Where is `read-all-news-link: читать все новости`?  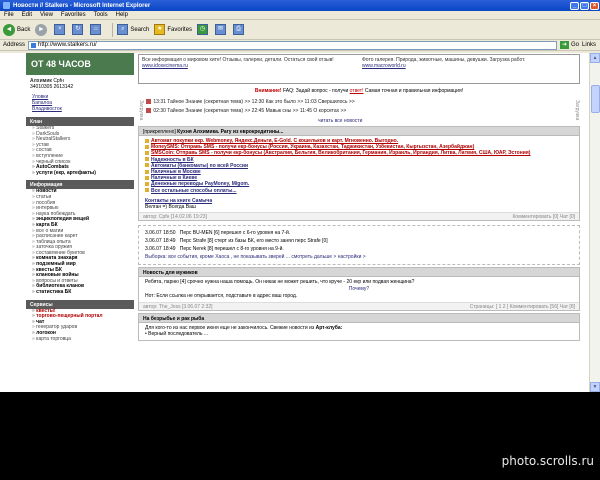
read-all-news-link: читать все новости is located at coordinates (340, 121).